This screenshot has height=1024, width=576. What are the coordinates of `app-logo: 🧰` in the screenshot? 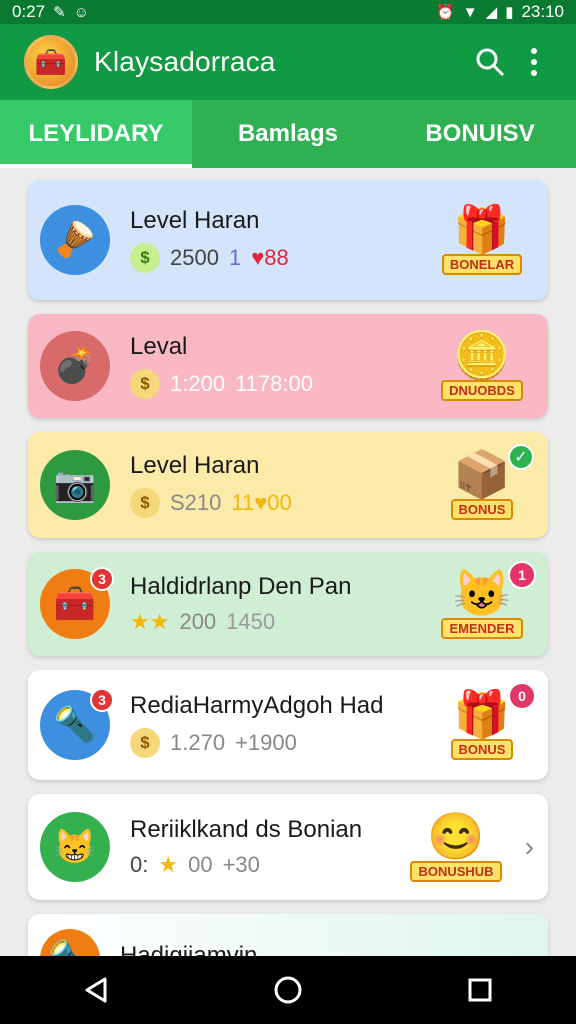 It's located at (51, 62).